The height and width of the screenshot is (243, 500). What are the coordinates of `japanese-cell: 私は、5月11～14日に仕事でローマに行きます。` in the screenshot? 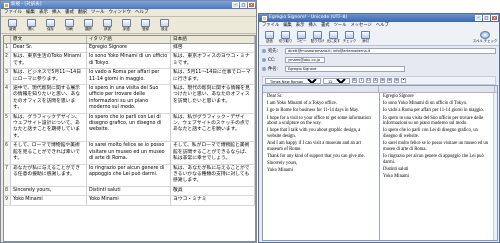 It's located at (213, 77).